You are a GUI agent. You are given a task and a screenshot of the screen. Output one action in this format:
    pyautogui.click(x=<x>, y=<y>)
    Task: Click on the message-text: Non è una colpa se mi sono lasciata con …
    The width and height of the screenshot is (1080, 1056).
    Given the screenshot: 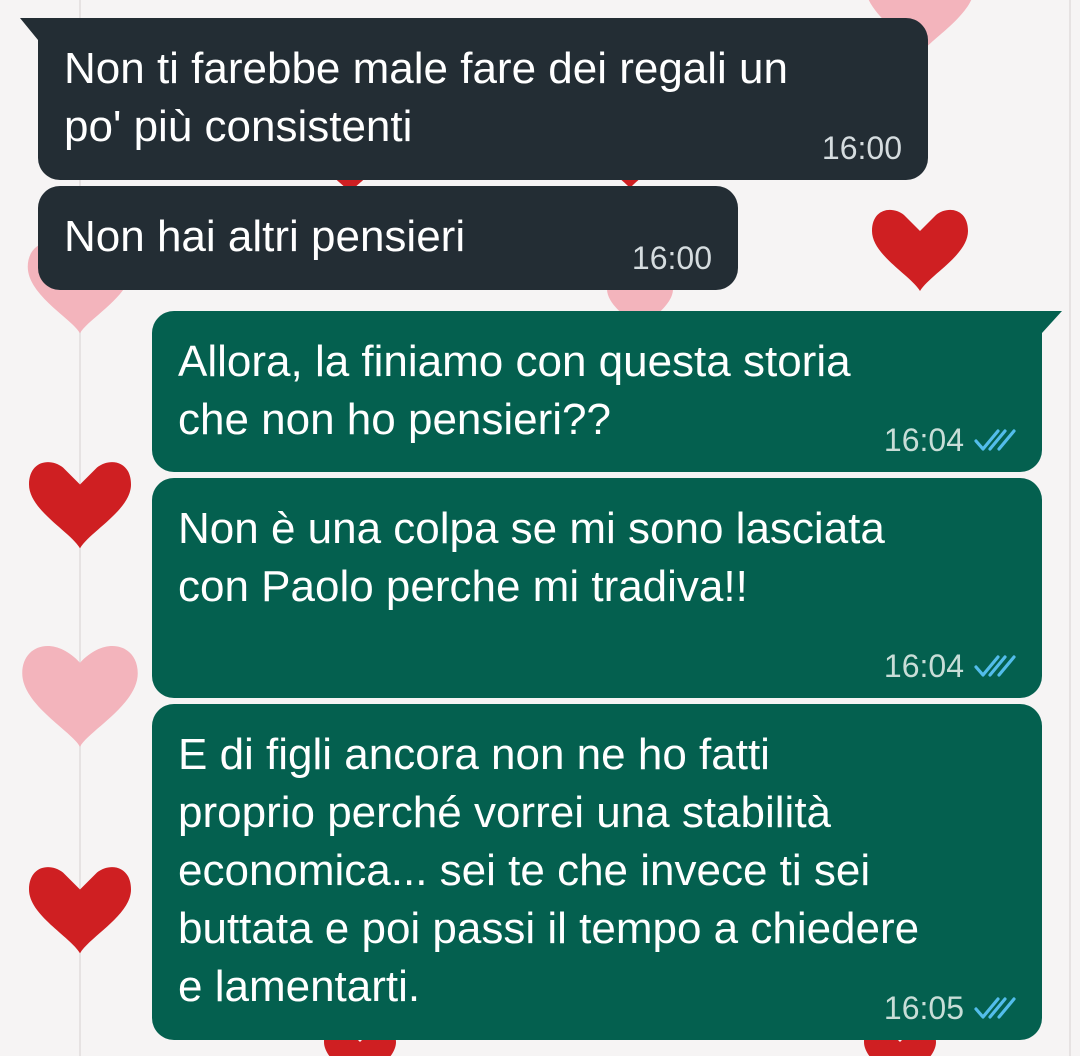 What is the action you would take?
    pyautogui.click(x=531, y=557)
    